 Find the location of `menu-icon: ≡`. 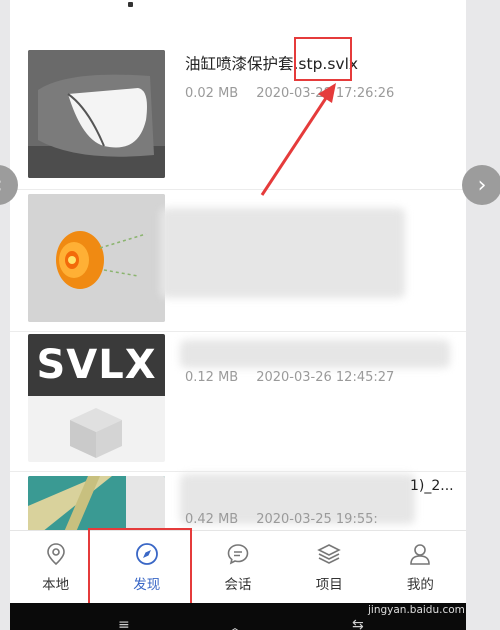

menu-icon: ≡ is located at coordinates (124, 623).